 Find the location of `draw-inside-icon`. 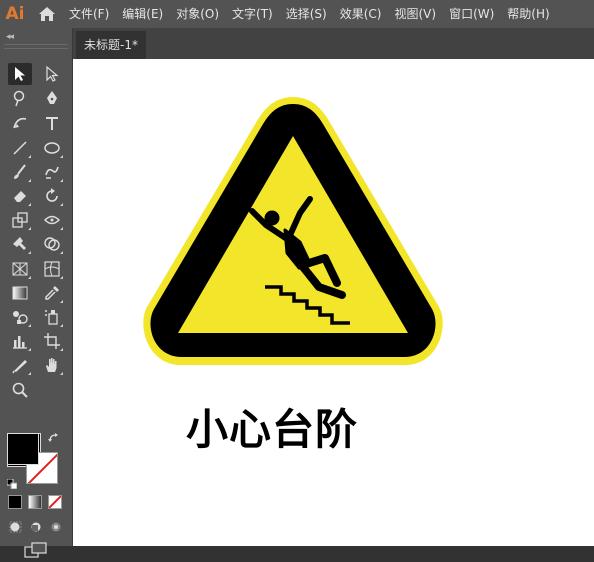

draw-inside-icon is located at coordinates (56, 527).